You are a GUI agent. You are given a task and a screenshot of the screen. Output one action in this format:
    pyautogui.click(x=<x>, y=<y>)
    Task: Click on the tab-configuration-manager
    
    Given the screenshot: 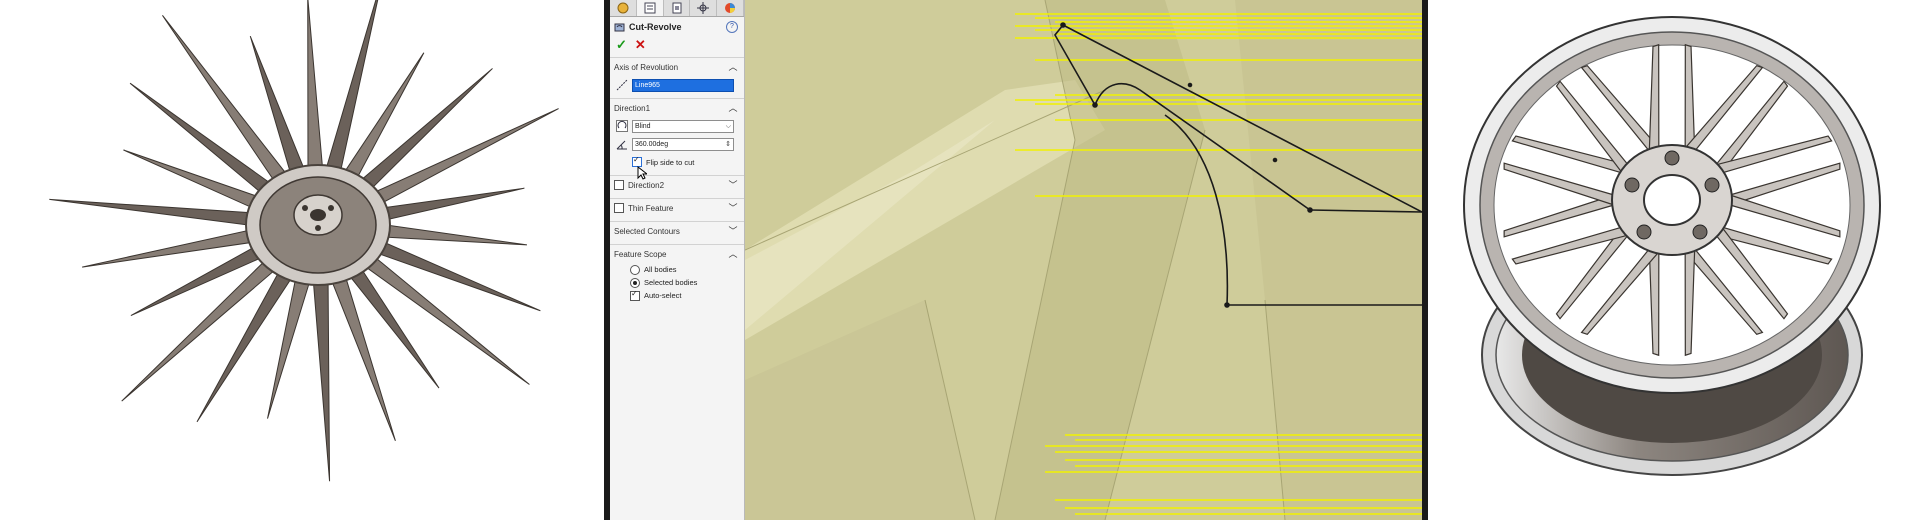 What is the action you would take?
    pyautogui.click(x=677, y=8)
    